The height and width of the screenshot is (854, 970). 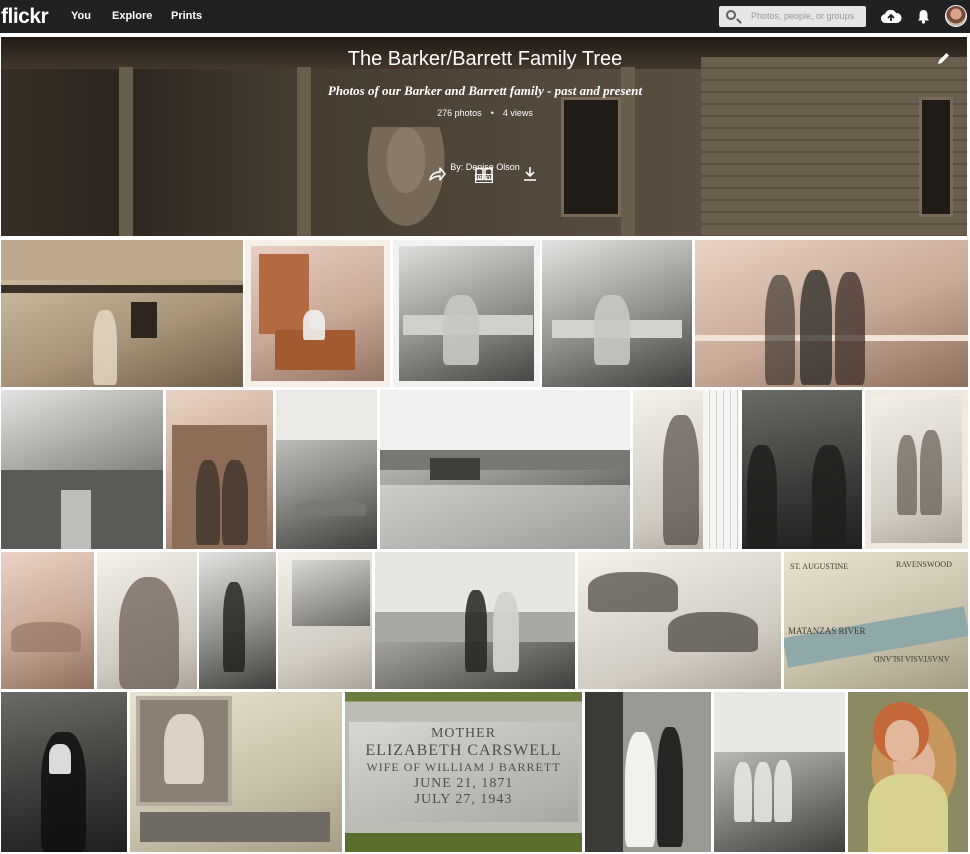 I want to click on pro-badge: PRO, so click(x=484, y=178).